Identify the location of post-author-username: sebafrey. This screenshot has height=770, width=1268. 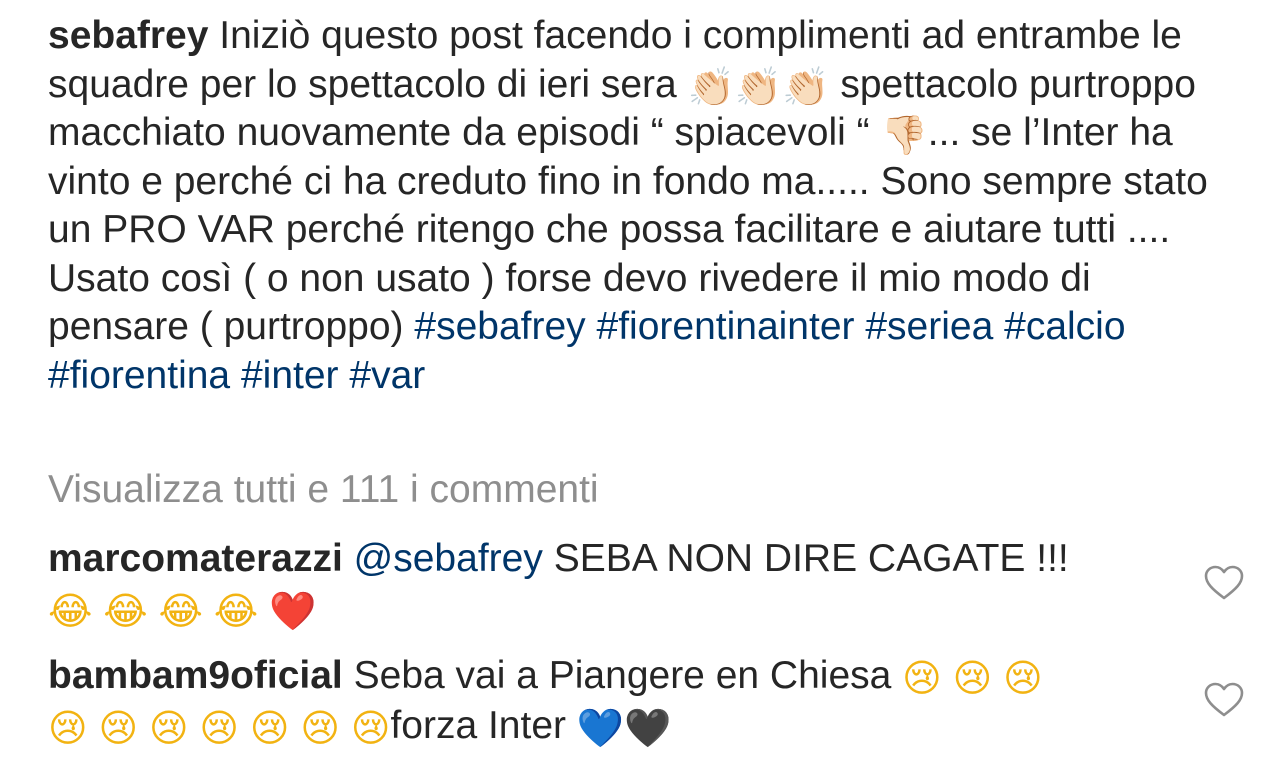
(128, 35).